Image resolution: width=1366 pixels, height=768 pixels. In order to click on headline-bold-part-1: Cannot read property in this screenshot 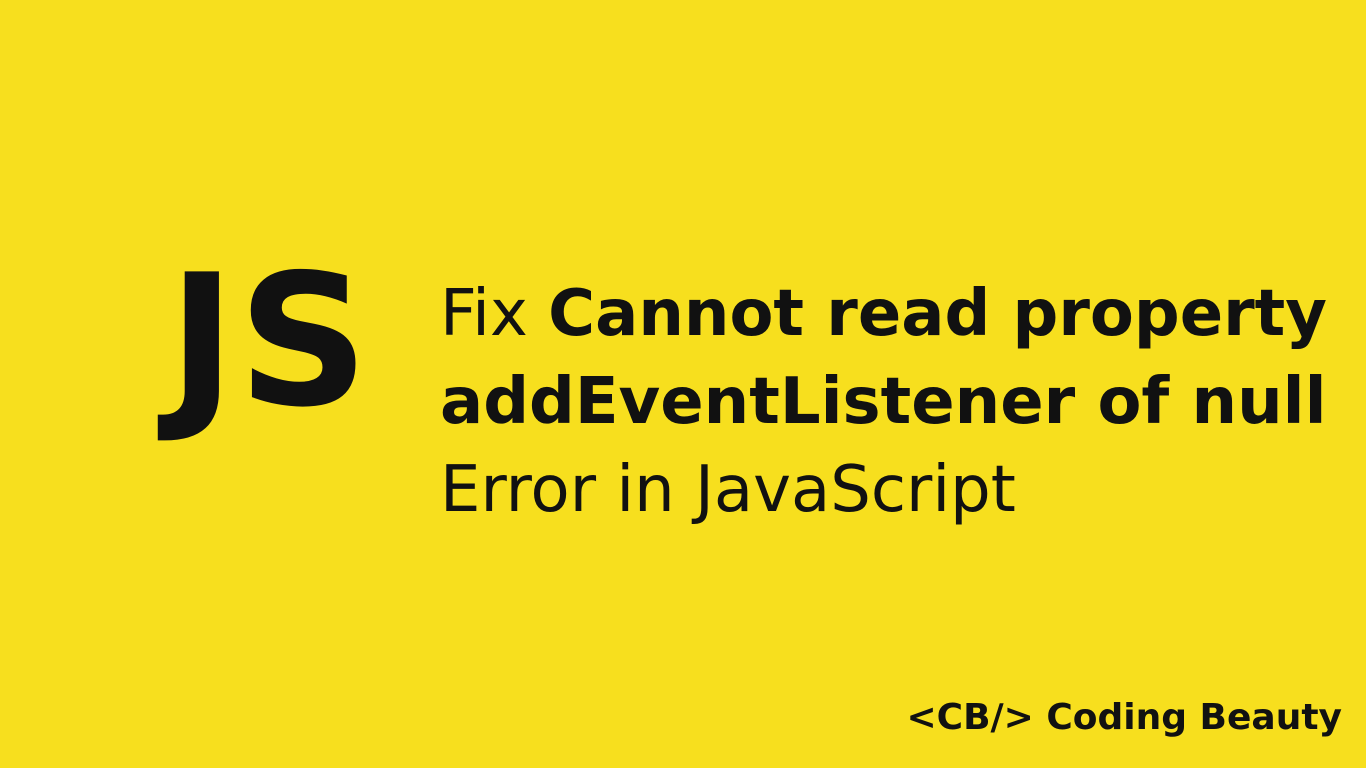, I will do `click(937, 314)`.